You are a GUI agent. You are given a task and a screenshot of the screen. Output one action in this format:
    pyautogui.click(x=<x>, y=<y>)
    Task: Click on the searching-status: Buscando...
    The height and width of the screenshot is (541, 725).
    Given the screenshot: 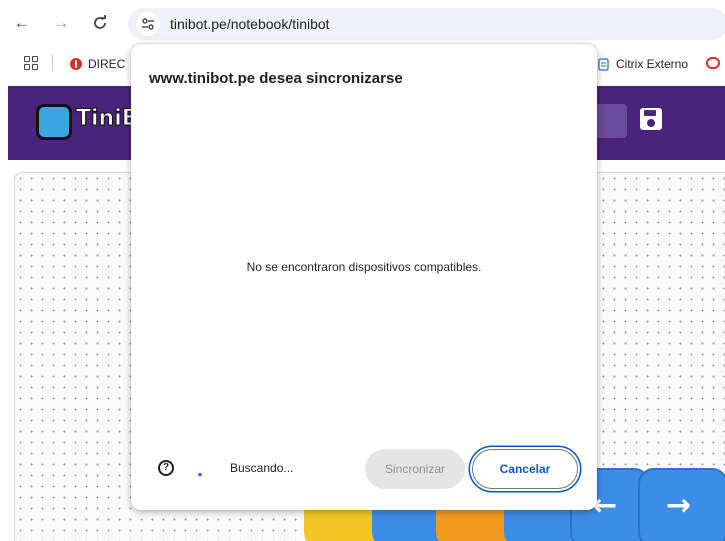 What is the action you would take?
    pyautogui.click(x=262, y=468)
    